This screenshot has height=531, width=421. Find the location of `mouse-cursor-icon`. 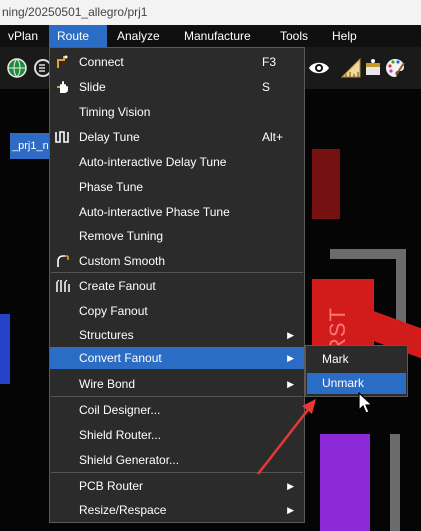

mouse-cursor-icon is located at coordinates (366, 403).